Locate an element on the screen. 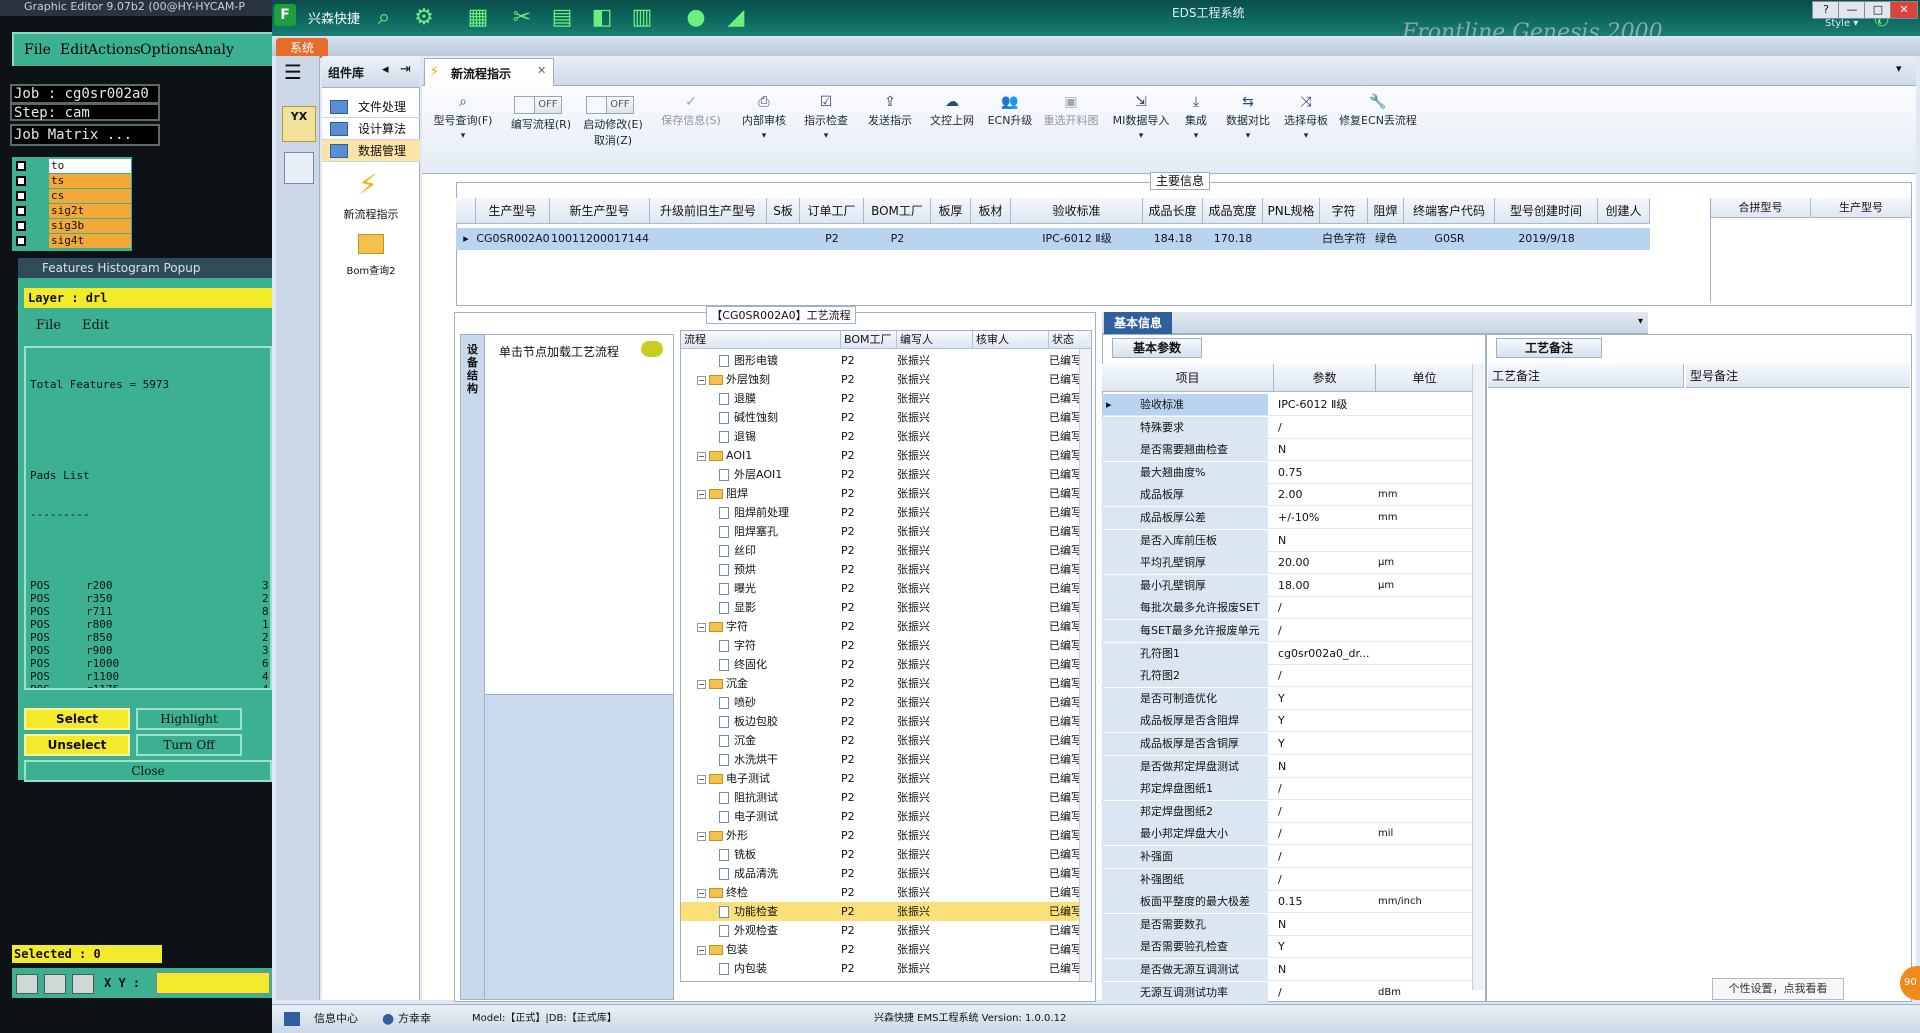 The image size is (1920, 1033). tree-node: 退膜 is located at coordinates (737, 398).